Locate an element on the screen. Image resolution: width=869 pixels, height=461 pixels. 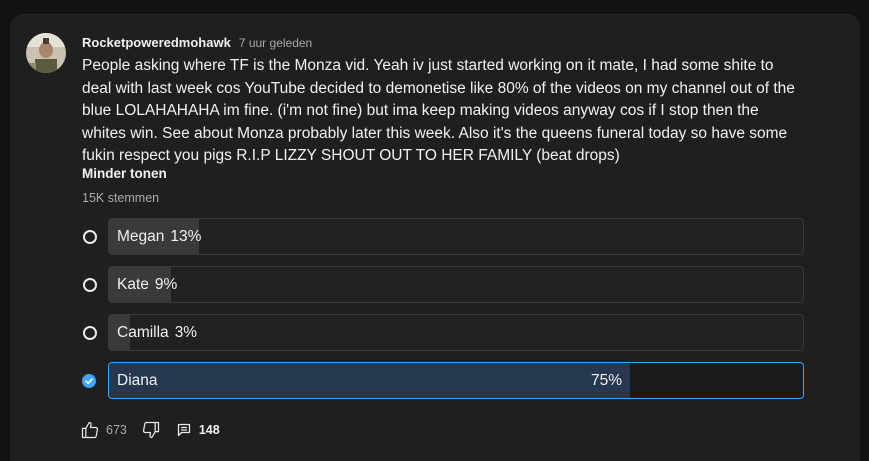
avatar is located at coordinates (46, 53).